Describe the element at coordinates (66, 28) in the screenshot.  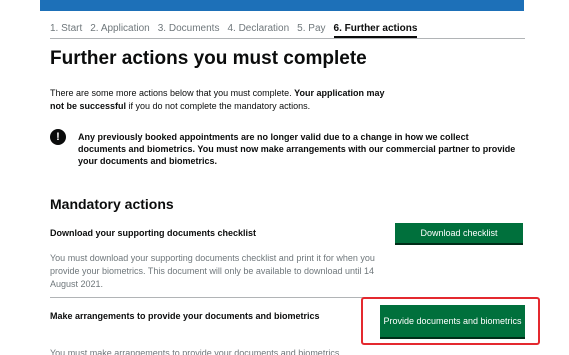
I see `step-start: 1. Start` at that location.